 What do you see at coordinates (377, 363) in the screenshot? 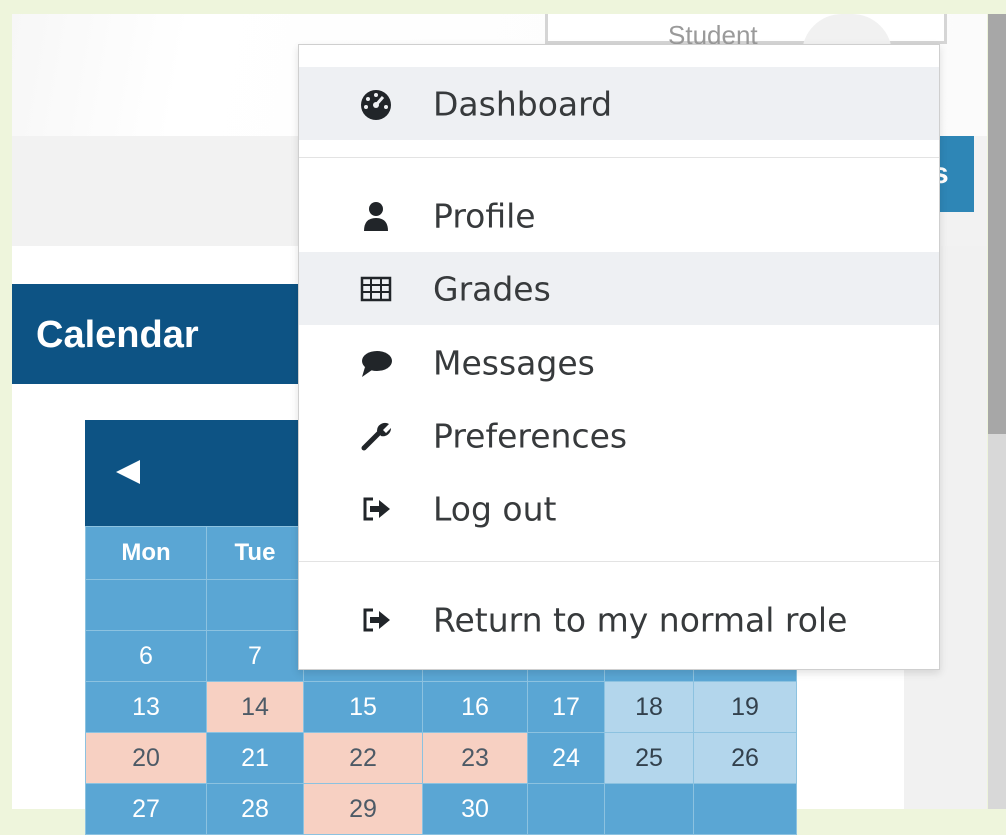
I see `speech-bubble-icon` at bounding box center [377, 363].